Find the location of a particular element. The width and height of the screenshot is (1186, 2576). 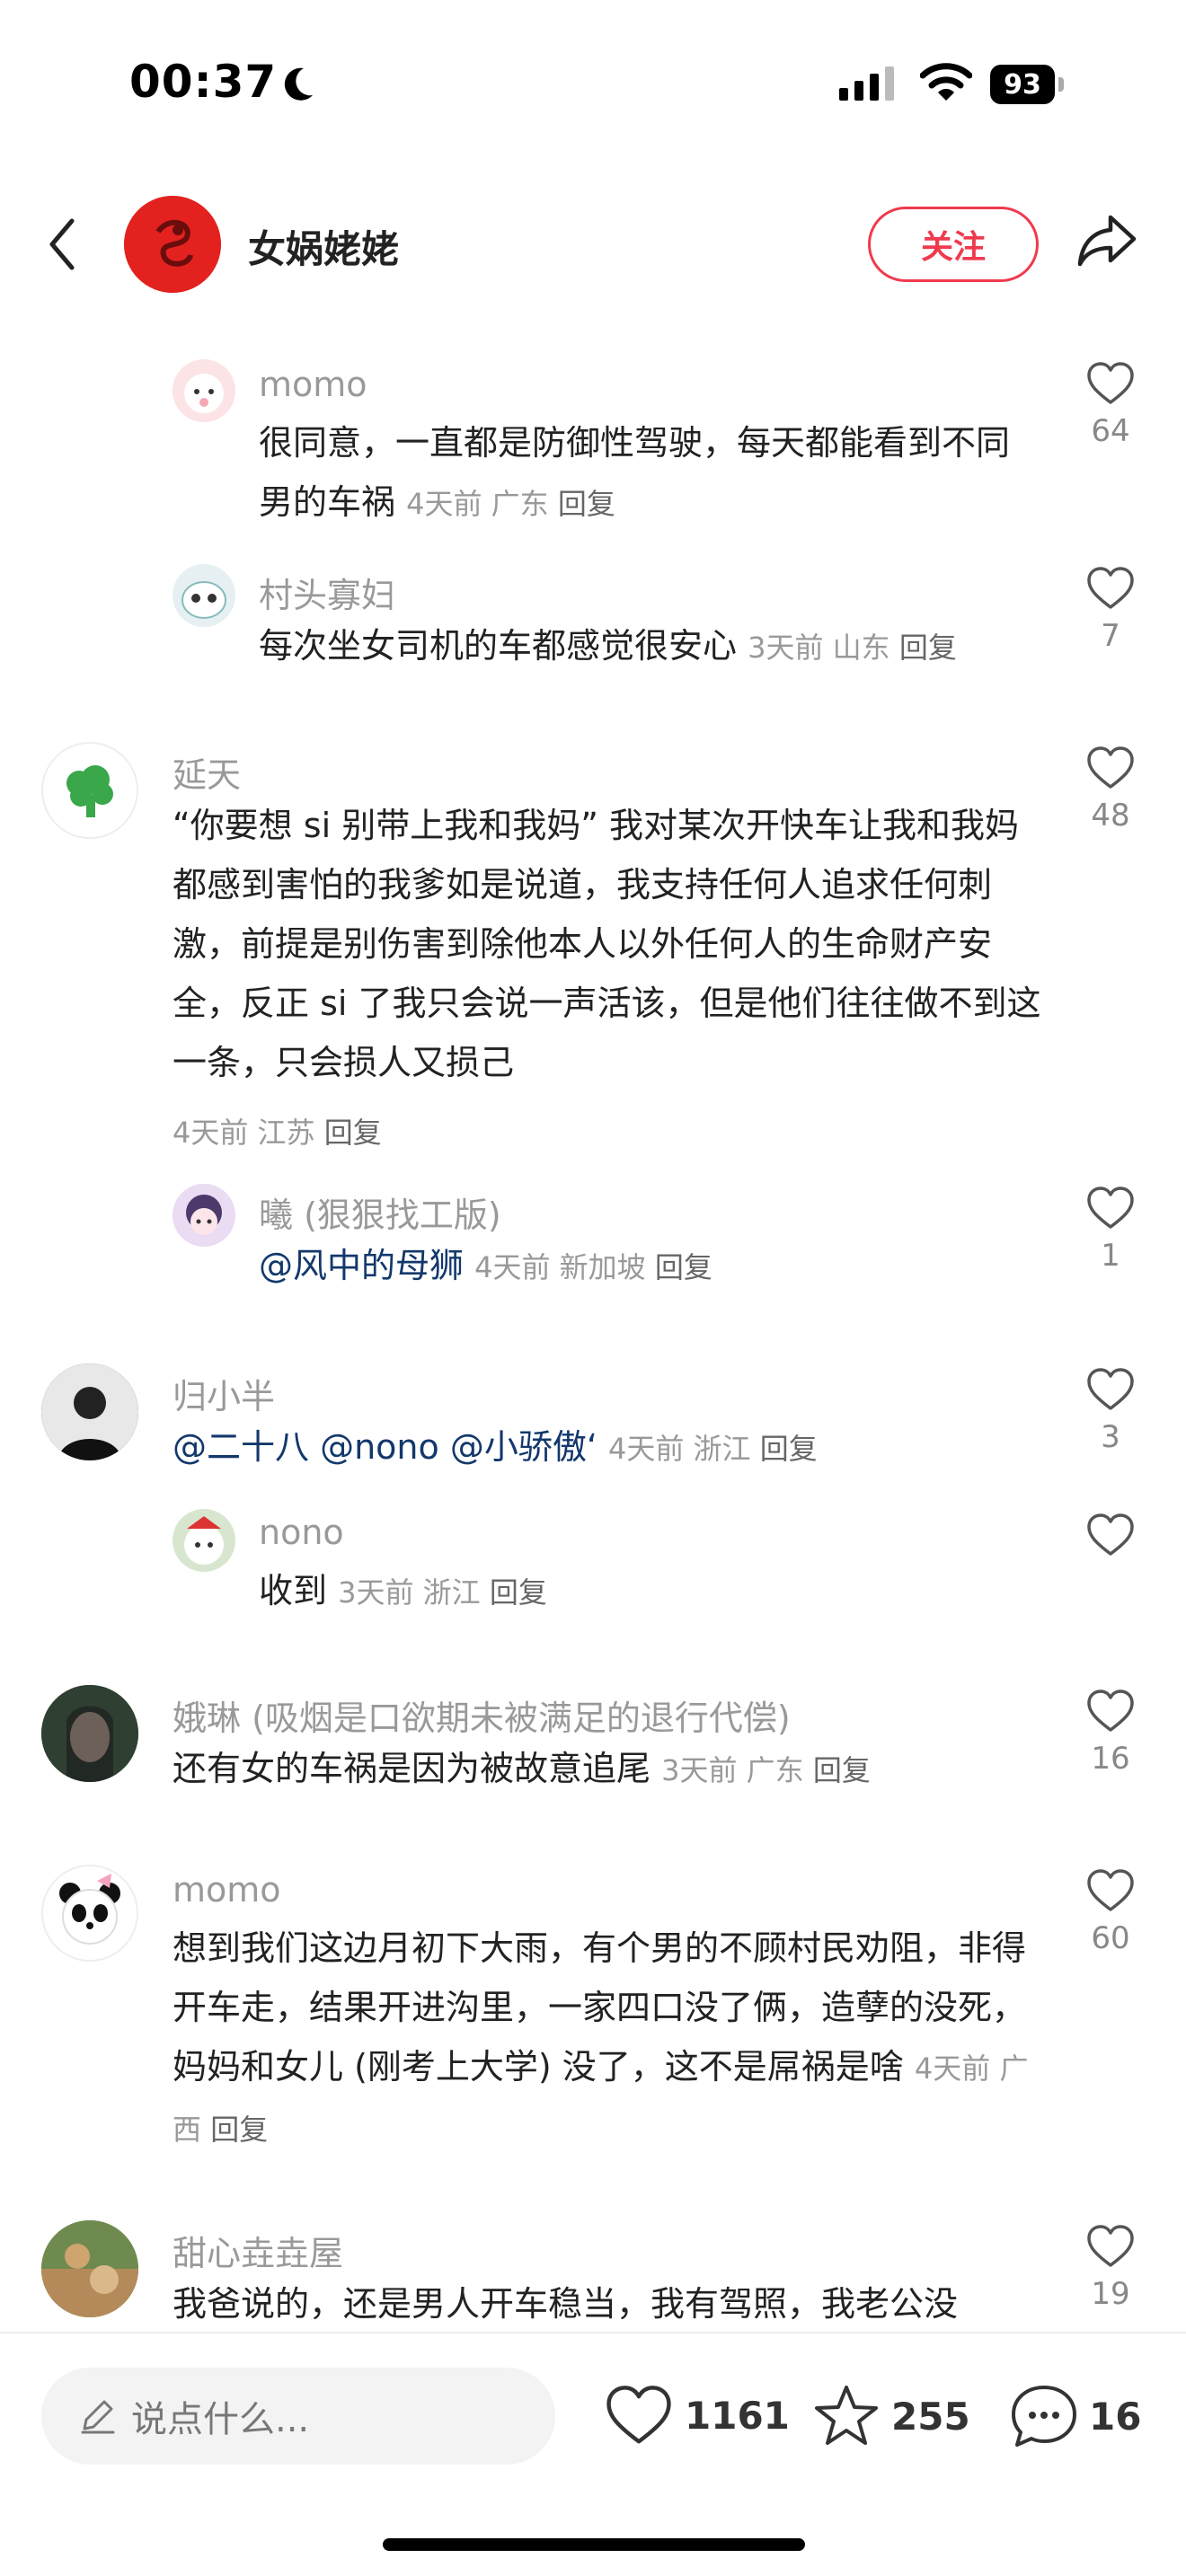

comment-body: 每次坐女司机的车都感觉很安心 is located at coordinates (498, 646).